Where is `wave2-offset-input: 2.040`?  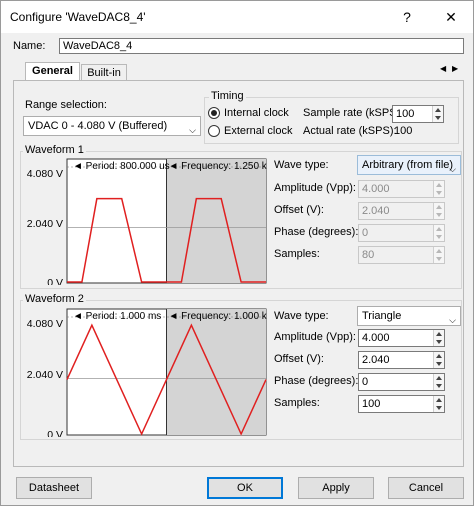 wave2-offset-input: 2.040 is located at coordinates (401, 360).